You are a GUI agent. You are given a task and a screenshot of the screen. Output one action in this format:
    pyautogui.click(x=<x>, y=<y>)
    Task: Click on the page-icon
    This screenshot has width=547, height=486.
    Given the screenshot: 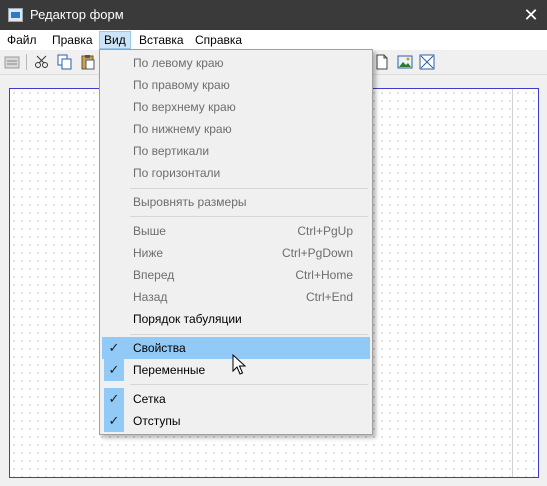 What is the action you would take?
    pyautogui.click(x=382, y=62)
    